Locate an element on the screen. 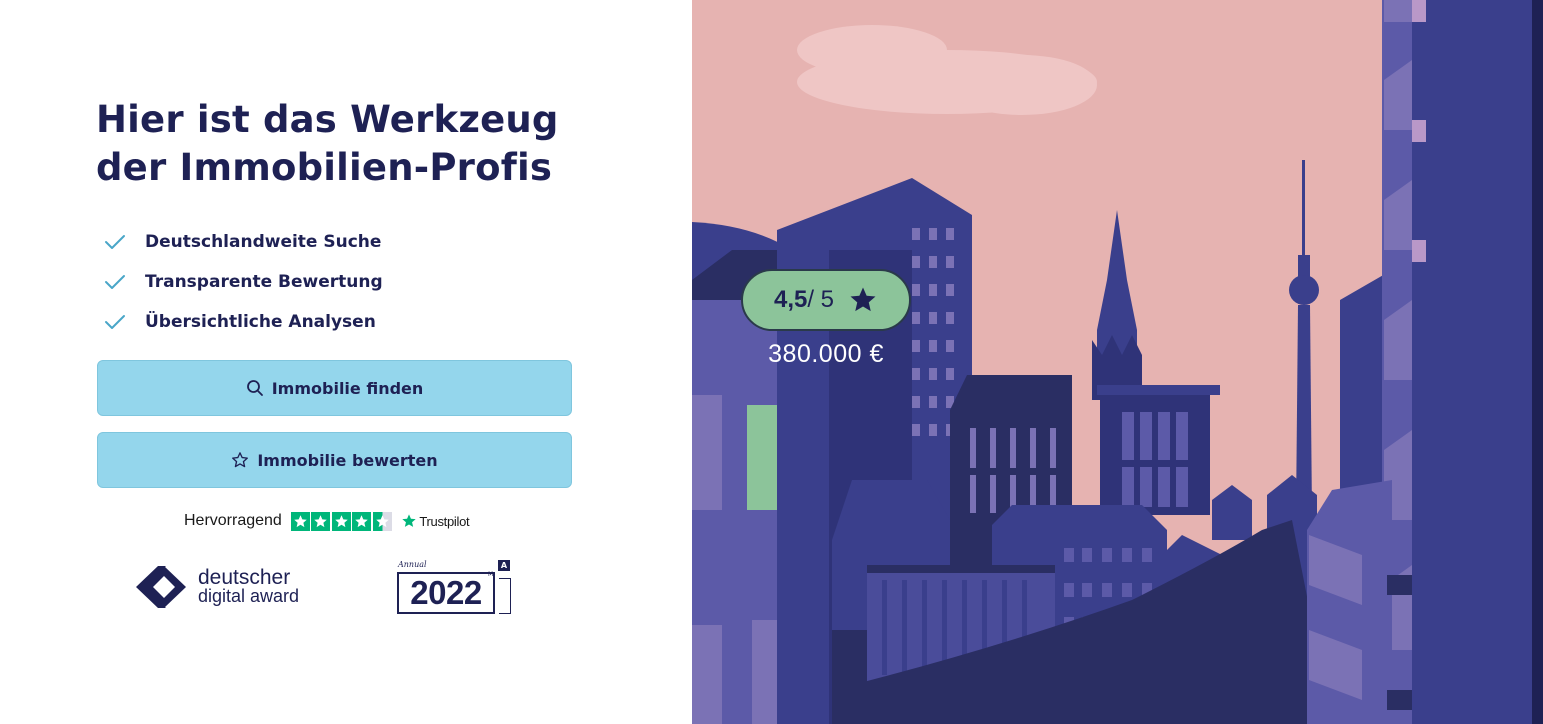 Image resolution: width=1543 pixels, height=724 pixels. feature-item: Deutschlandweite Suche is located at coordinates (243, 242).